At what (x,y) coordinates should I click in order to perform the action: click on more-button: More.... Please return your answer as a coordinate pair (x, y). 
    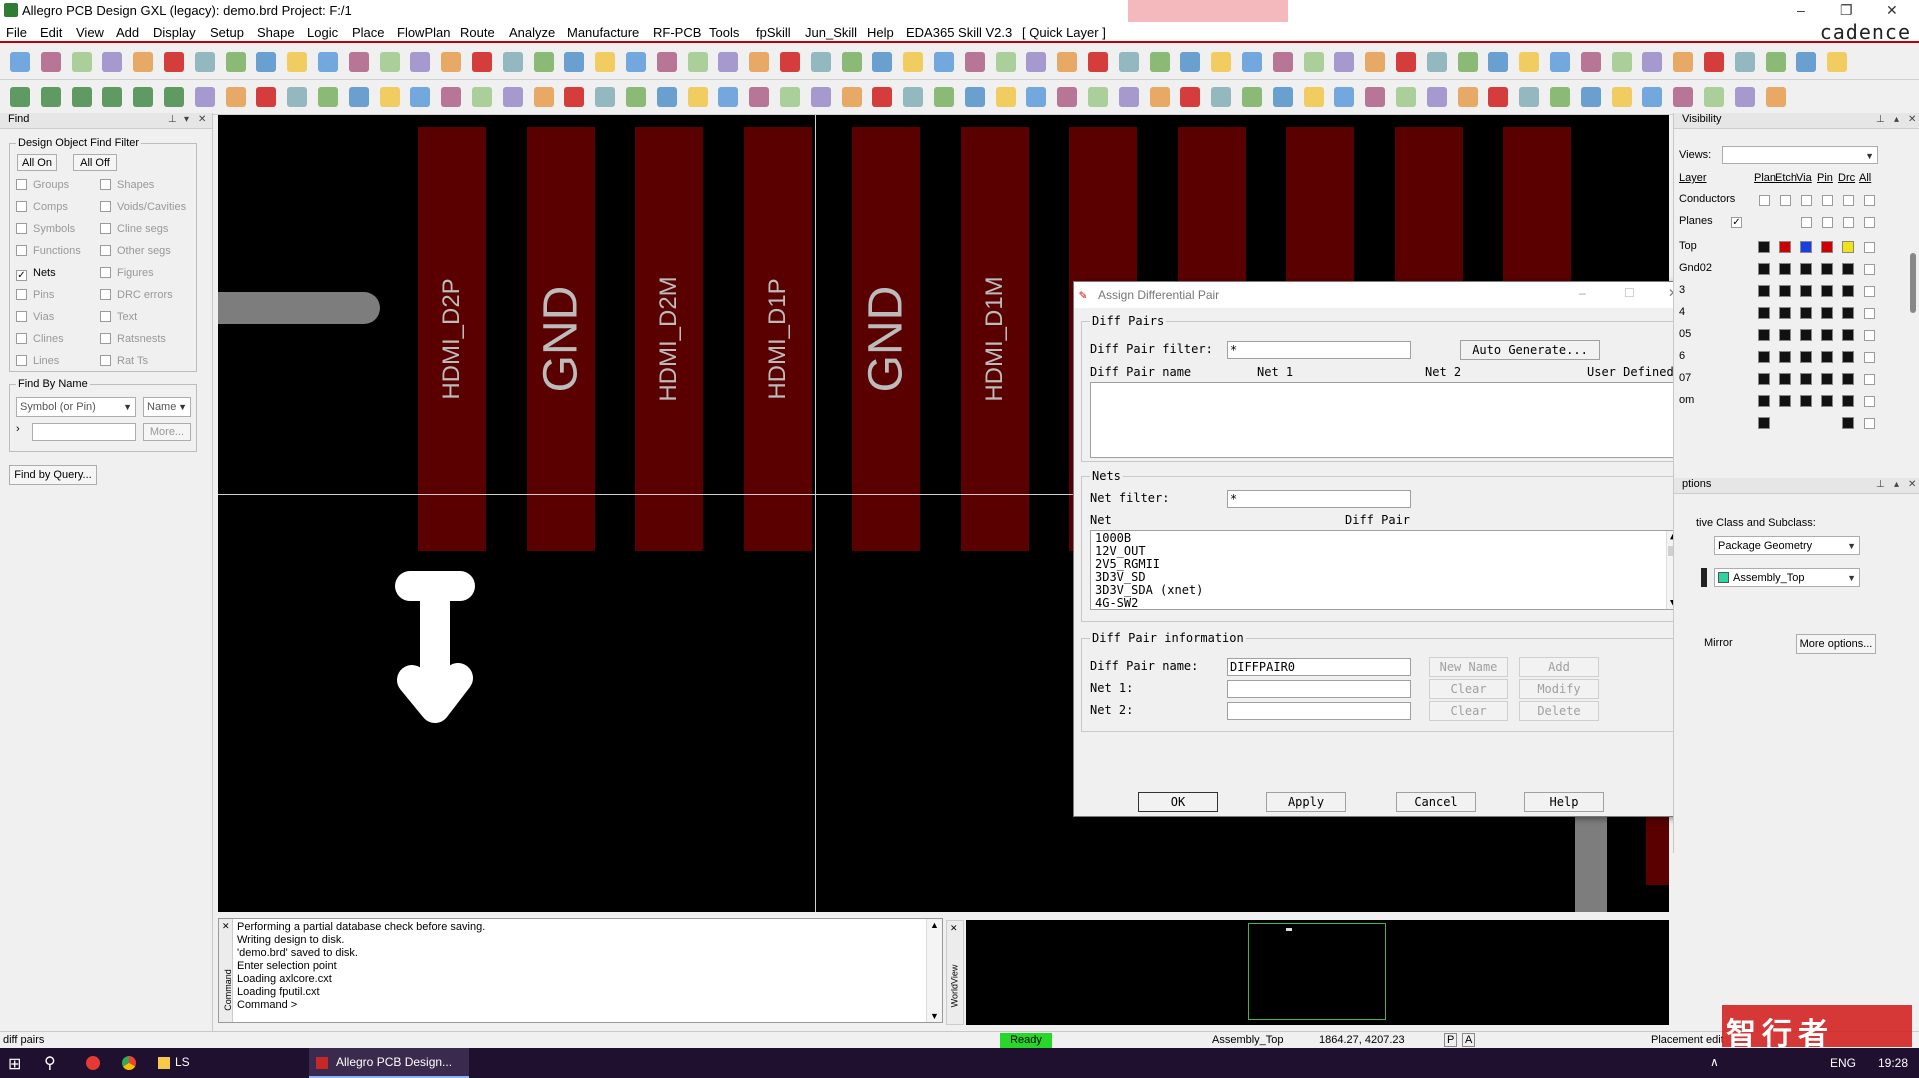
    Looking at the image, I should click on (167, 432).